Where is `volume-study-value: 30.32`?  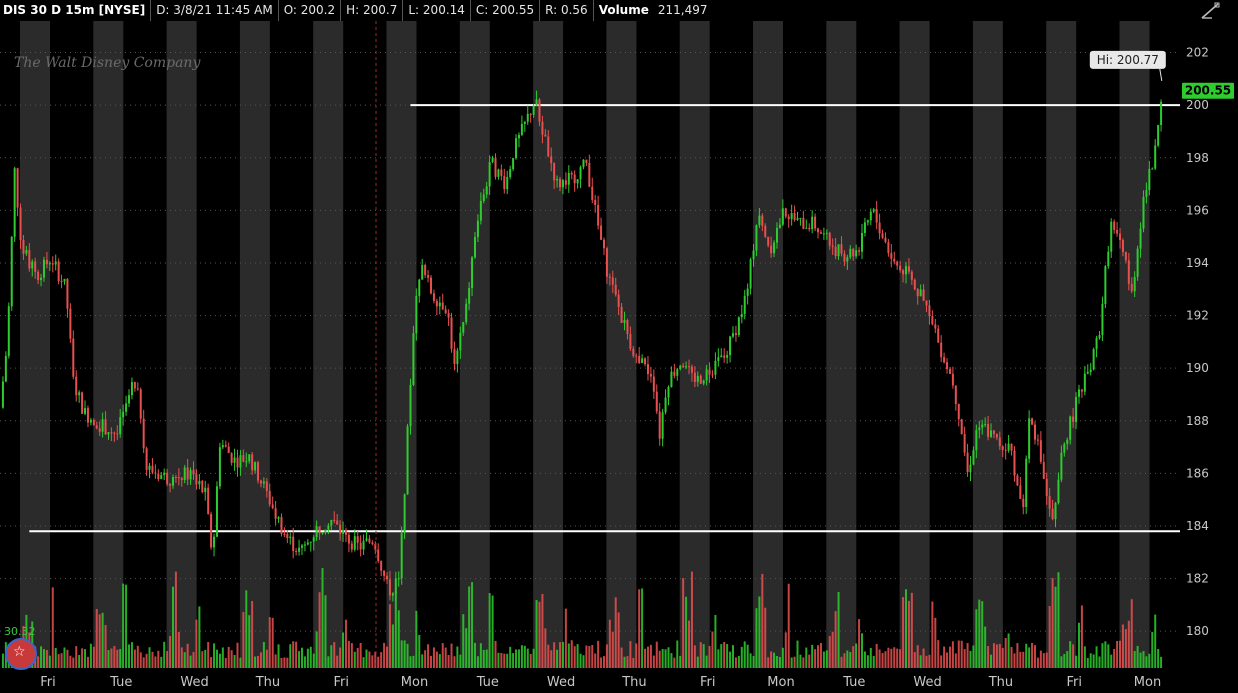 volume-study-value: 30.32 is located at coordinates (20, 631).